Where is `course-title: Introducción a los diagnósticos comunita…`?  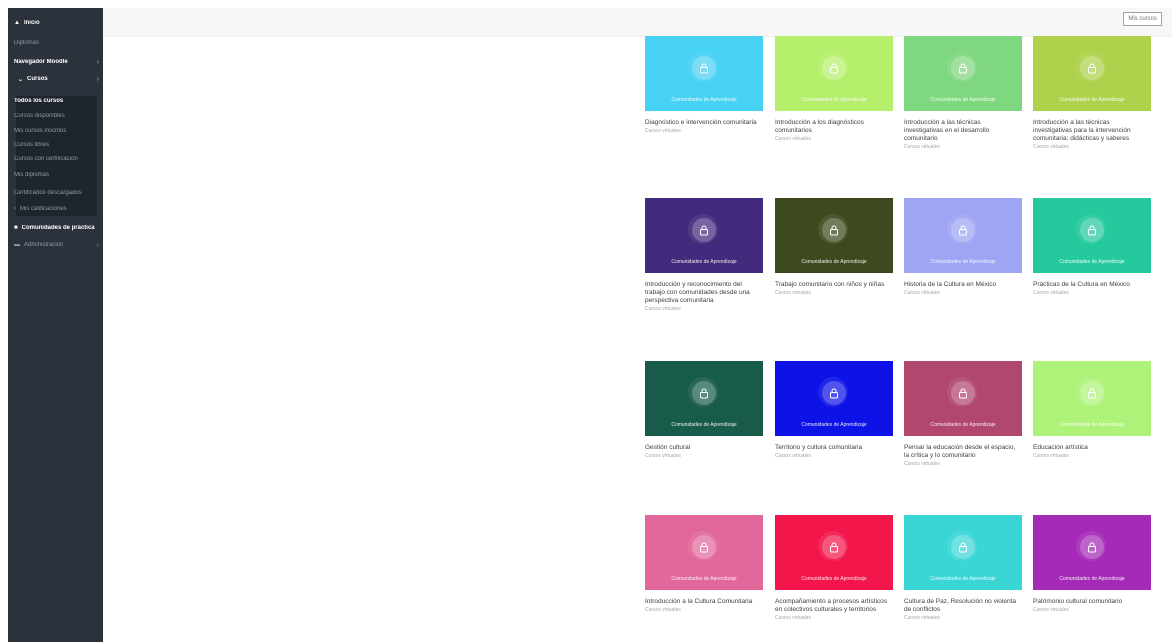
course-title: Introducción a los diagnósticos comunita… is located at coordinates (834, 127).